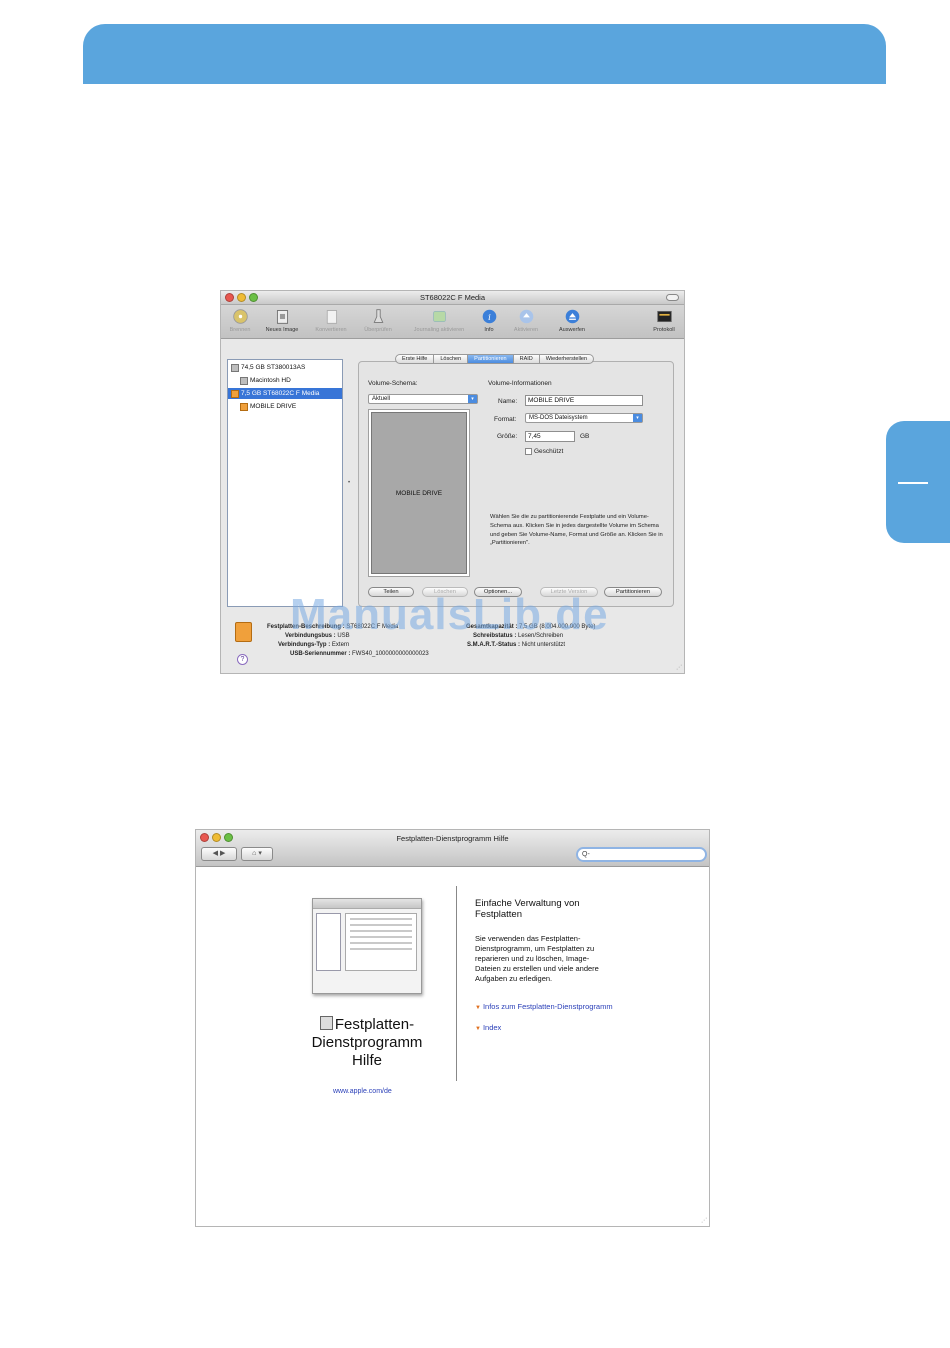 This screenshot has width=950, height=1348. I want to click on tab-restore: Wiederherstellen, so click(567, 359).